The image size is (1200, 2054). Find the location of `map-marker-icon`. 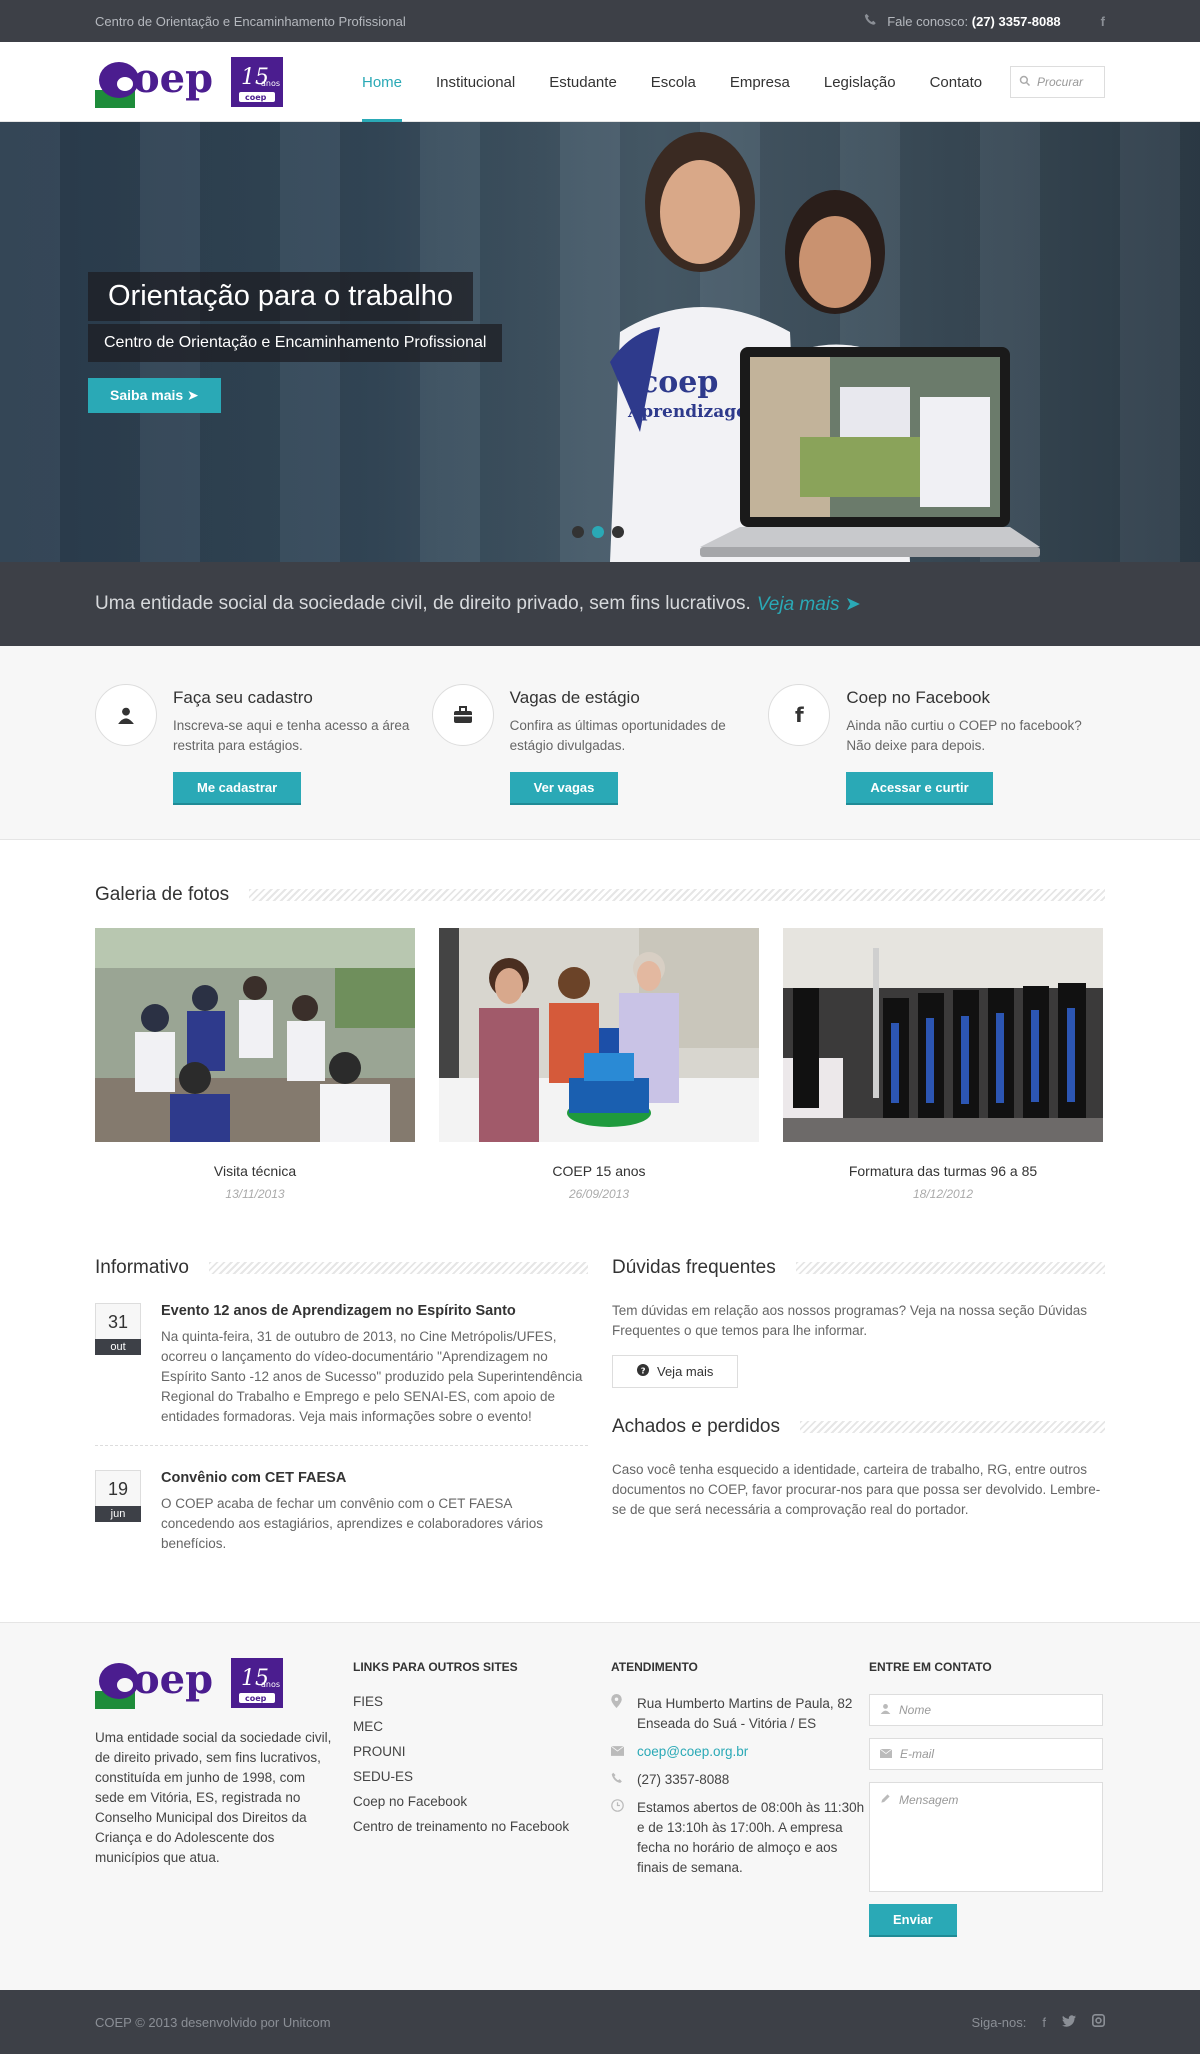

map-marker-icon is located at coordinates (618, 1714).